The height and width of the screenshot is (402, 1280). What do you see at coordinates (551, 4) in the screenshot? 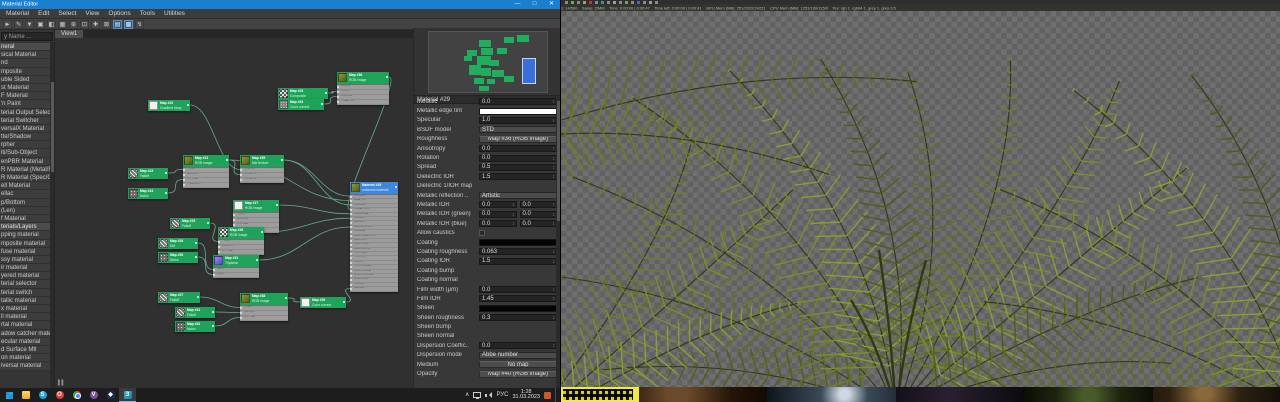
I see `close-button: ✕` at bounding box center [551, 4].